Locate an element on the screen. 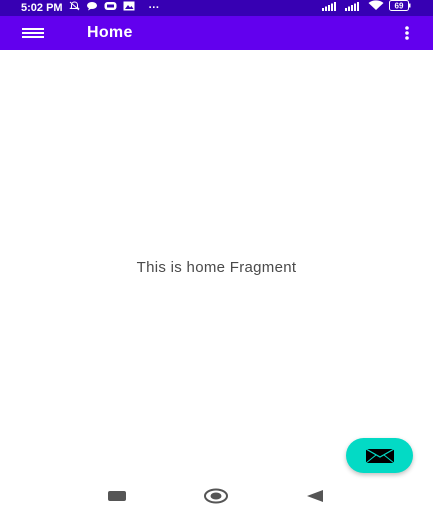 This screenshot has width=433, height=512. wifi-icon is located at coordinates (376, 8).